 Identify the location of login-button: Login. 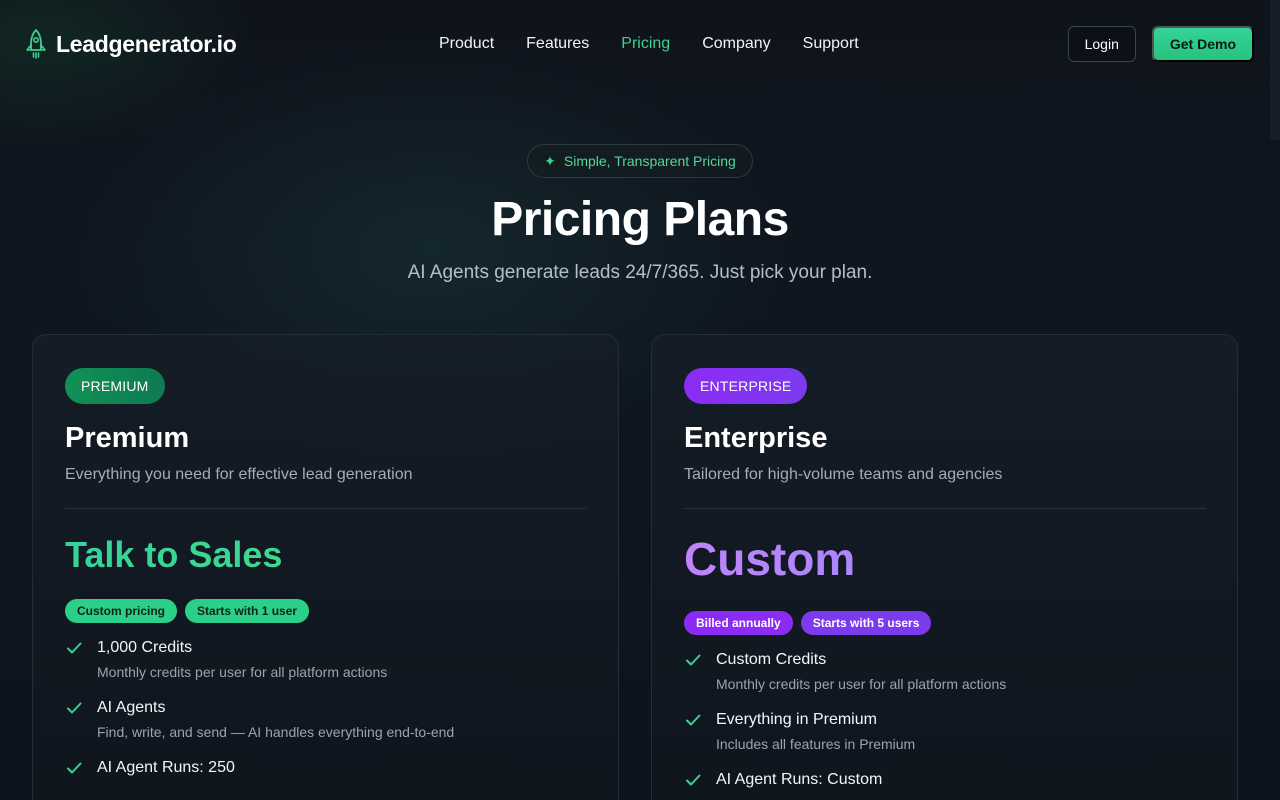
(1101, 44).